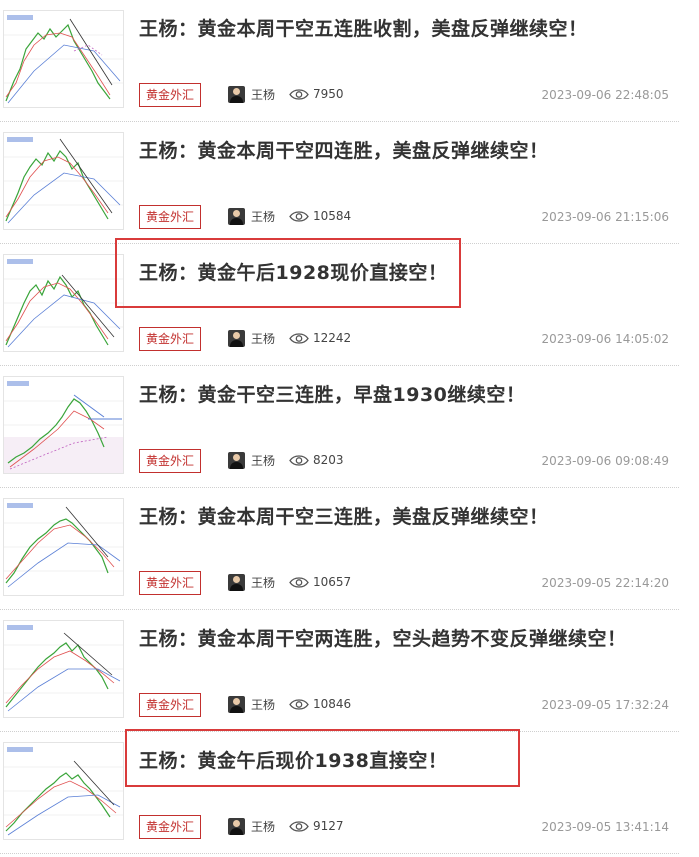 This screenshot has width=699, height=857. What do you see at coordinates (605, 217) in the screenshot?
I see `publish-date: 2023-09-06 21:15:06` at bounding box center [605, 217].